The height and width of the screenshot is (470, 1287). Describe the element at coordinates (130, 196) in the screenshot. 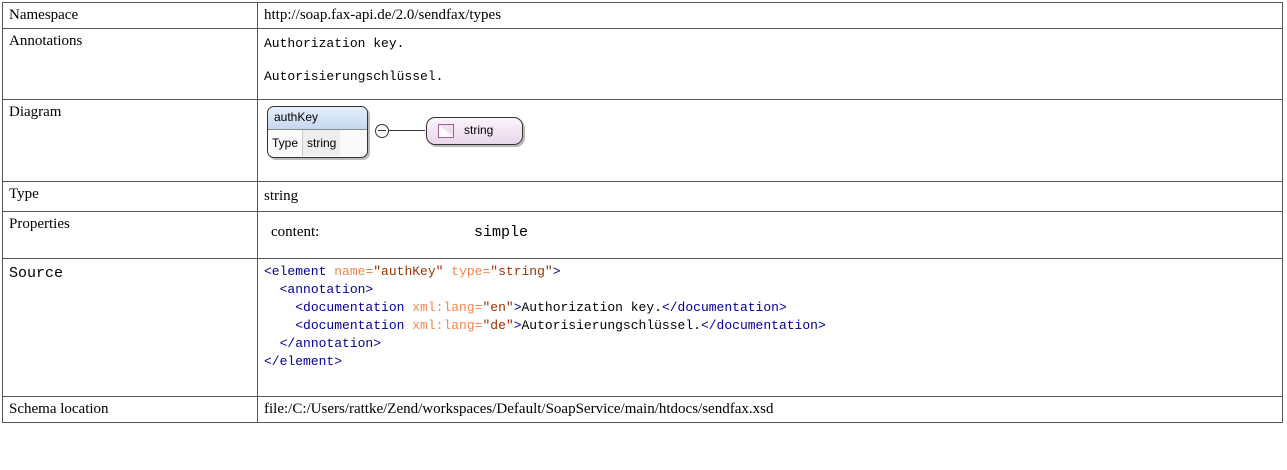

I see `type-label: Type` at that location.